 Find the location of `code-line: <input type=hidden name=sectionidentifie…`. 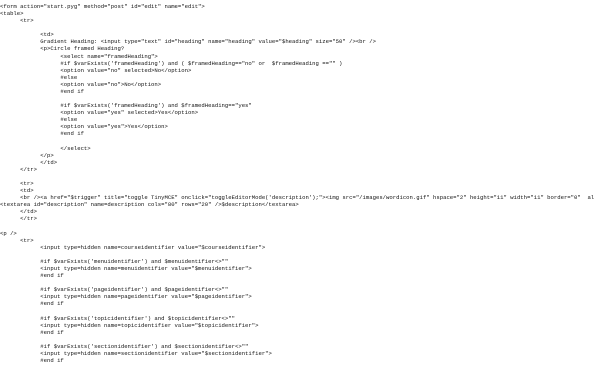

code-line: <input type=hidden name=sectionidentifie… is located at coordinates (136, 353).